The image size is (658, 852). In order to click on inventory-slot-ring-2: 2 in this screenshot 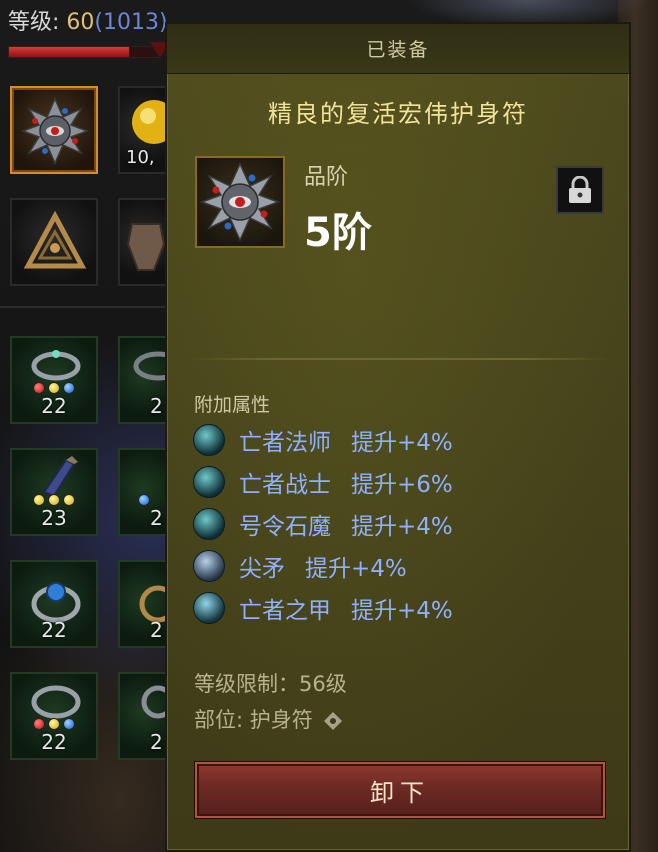, I will do `click(144, 380)`.